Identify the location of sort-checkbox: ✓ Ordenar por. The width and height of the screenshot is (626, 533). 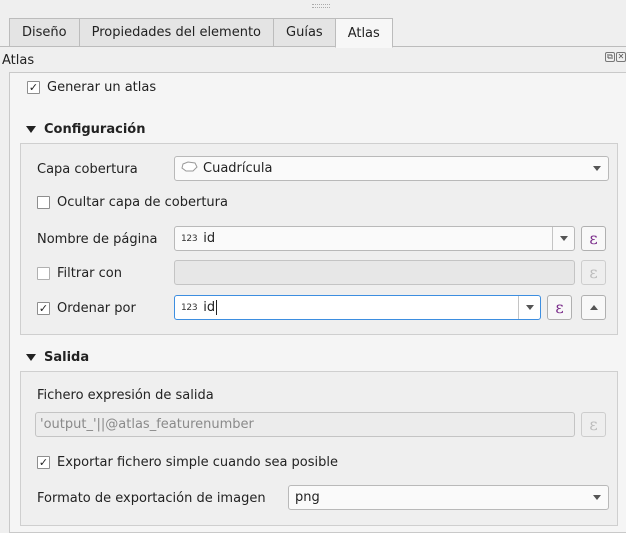
(86, 308).